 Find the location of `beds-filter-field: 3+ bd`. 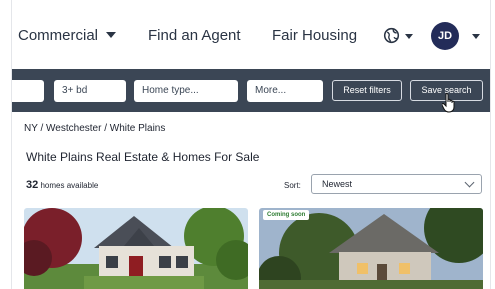

beds-filter-field: 3+ bd is located at coordinates (90, 91).